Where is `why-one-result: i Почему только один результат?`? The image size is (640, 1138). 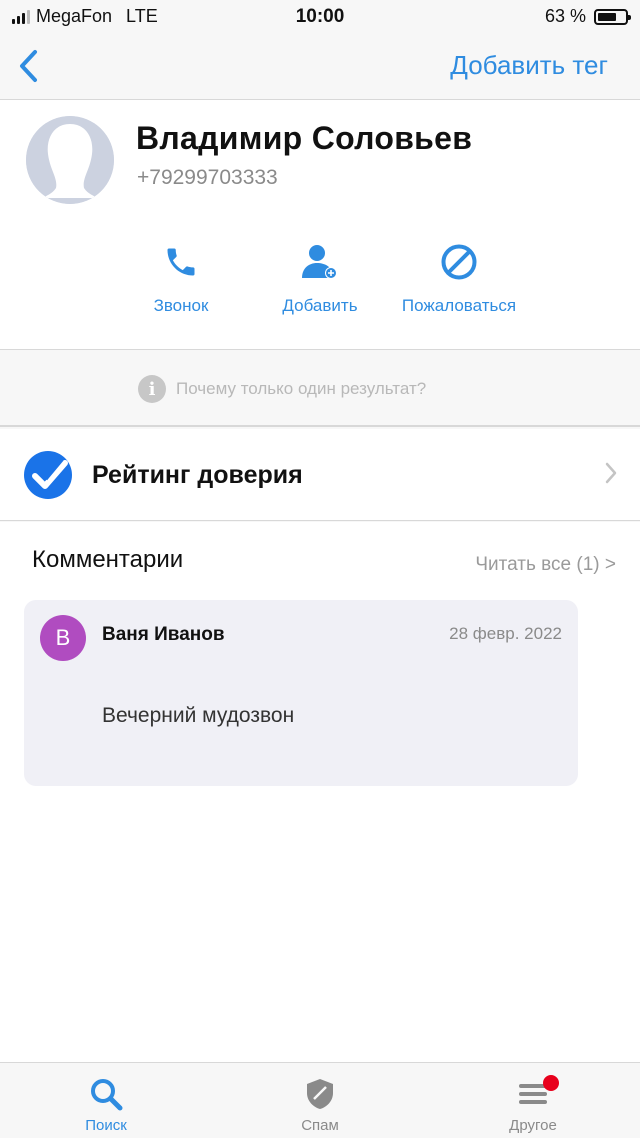 why-one-result: i Почему только один результат? is located at coordinates (320, 389).